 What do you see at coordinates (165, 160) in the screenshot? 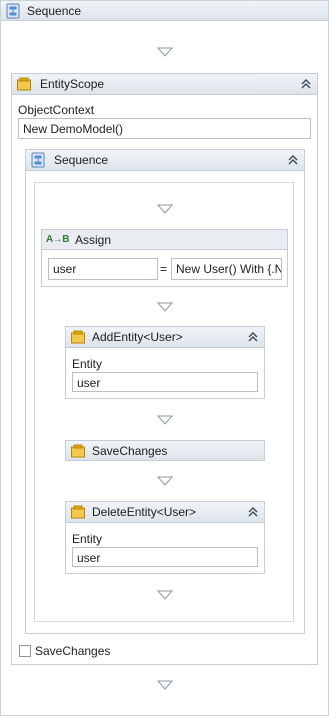
I see `inner-sequence-header: Sequence` at bounding box center [165, 160].